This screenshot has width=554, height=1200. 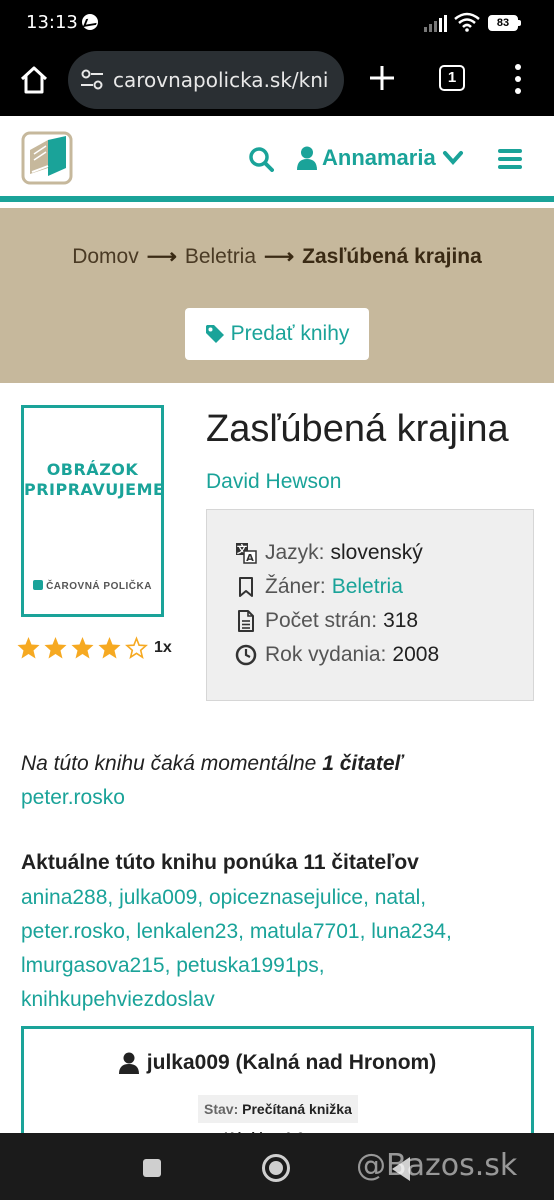 What do you see at coordinates (362, 763) in the screenshot?
I see `waiting-count: 1 čitateľ` at bounding box center [362, 763].